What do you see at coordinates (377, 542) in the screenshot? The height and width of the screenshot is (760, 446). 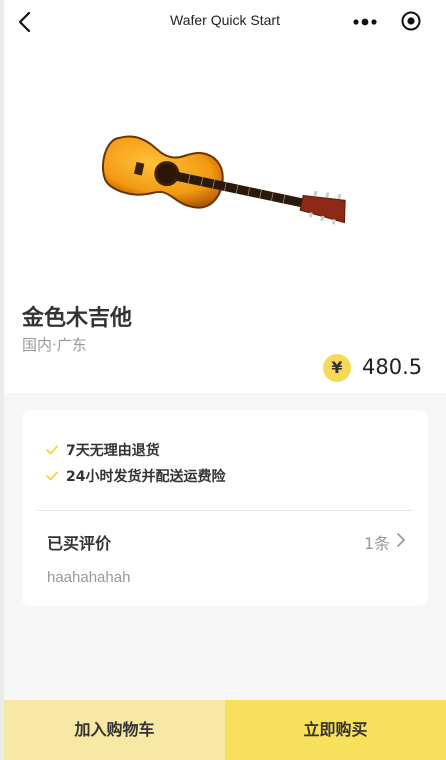 I see `reviews-count-link: 1条` at bounding box center [377, 542].